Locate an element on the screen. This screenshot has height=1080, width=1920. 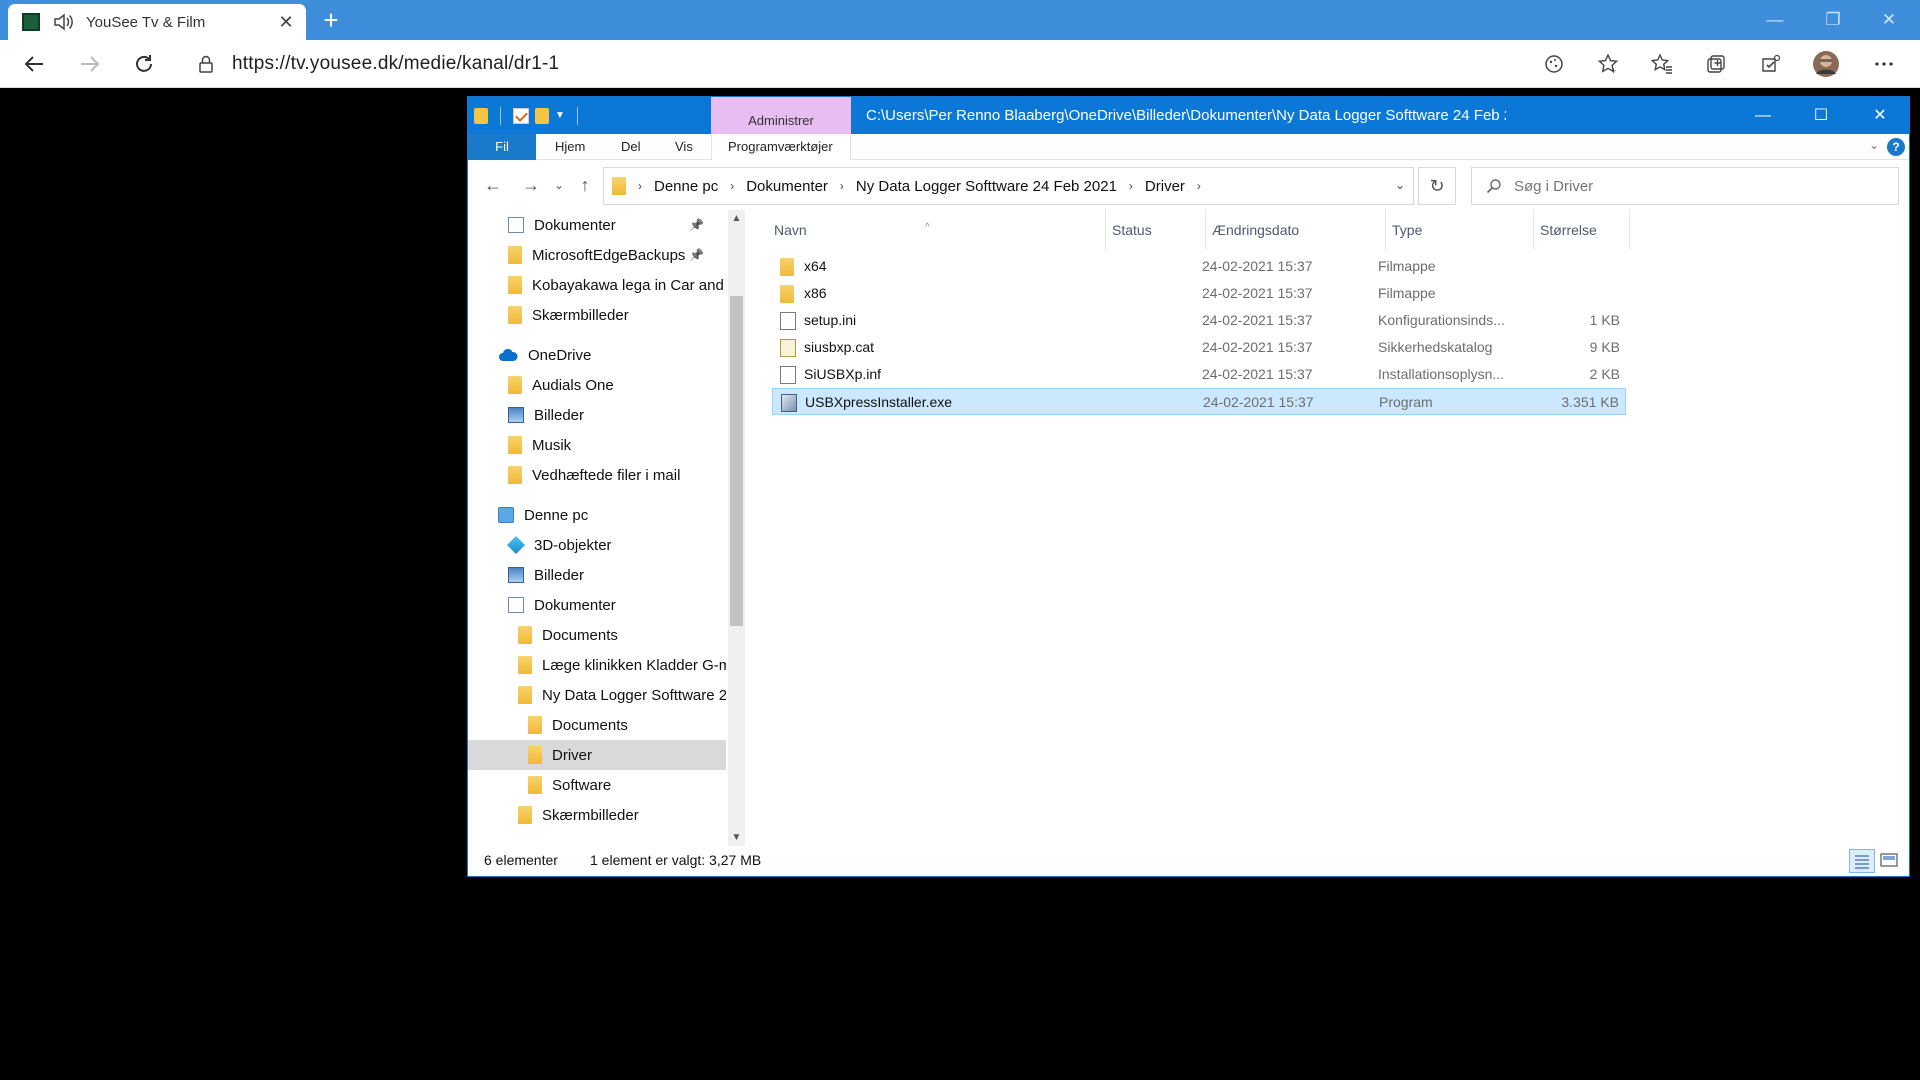
restore-browser-button: ❐ is located at coordinates (1833, 20).